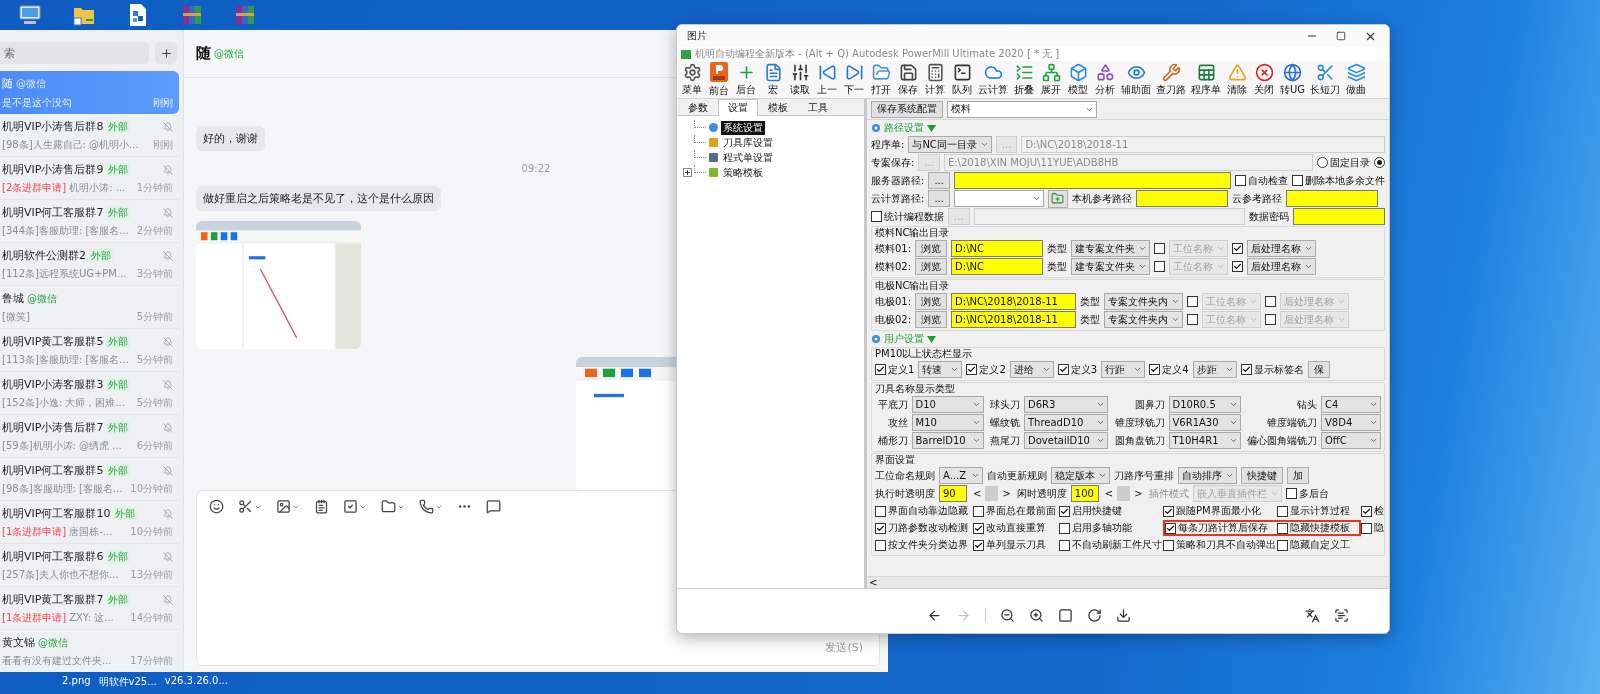 The image size is (1600, 694). I want to click on dropdown: BarrelD10, so click(947, 440).